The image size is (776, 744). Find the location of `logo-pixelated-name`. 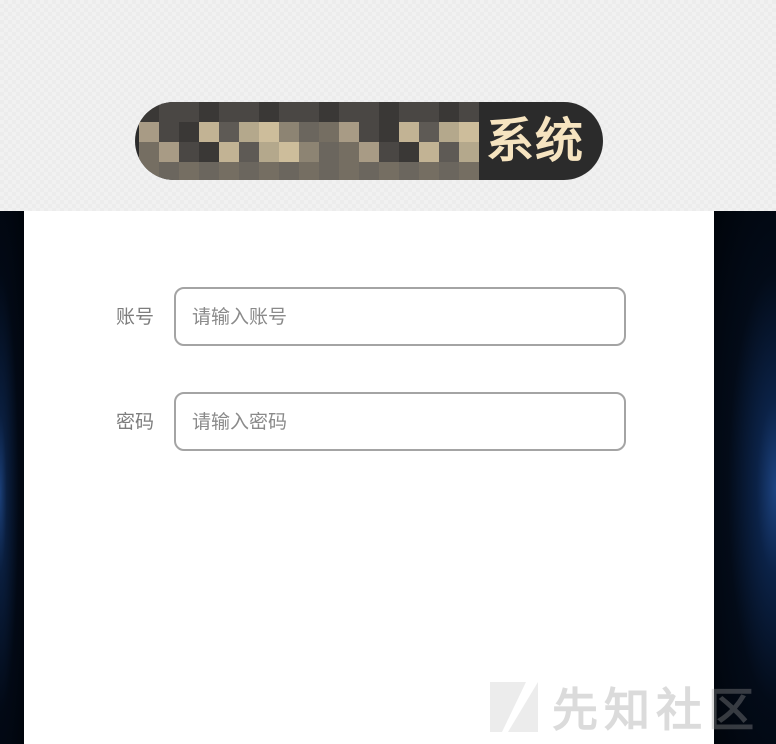

logo-pixelated-name is located at coordinates (309, 141).